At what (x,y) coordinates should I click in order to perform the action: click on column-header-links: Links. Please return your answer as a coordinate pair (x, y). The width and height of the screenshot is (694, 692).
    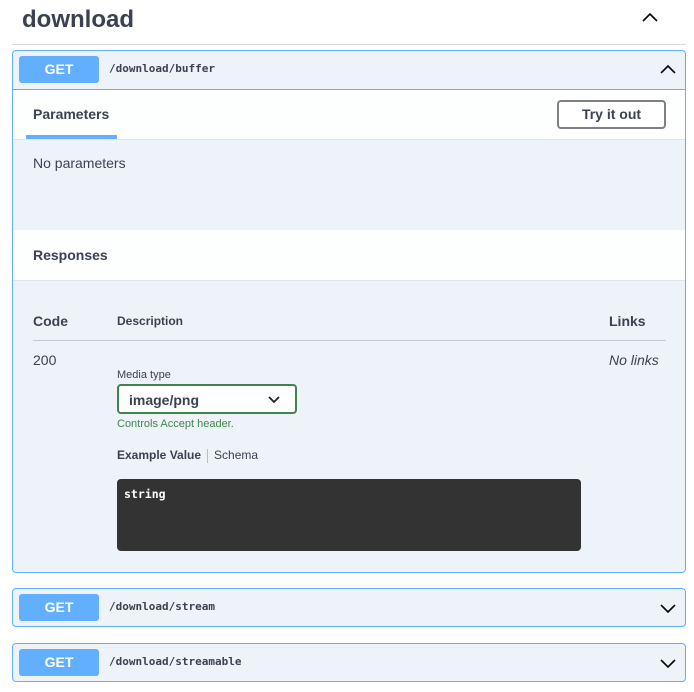
    Looking at the image, I should click on (627, 321).